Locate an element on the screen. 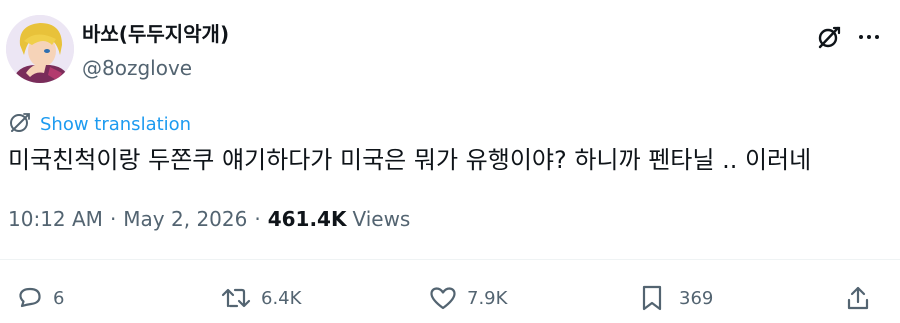  grok-button is located at coordinates (829, 39).